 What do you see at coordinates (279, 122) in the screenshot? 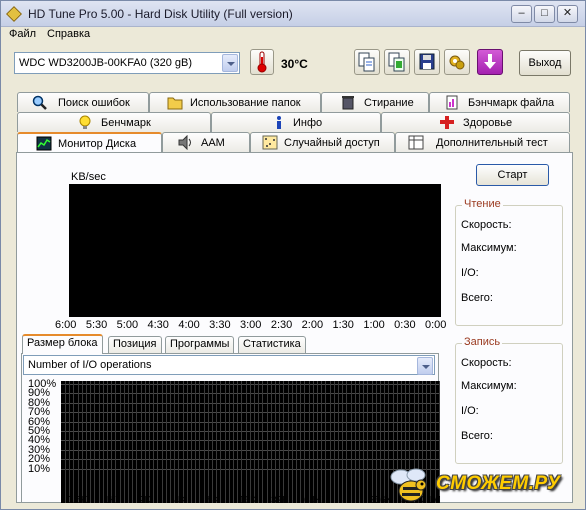
I see `info-icon` at bounding box center [279, 122].